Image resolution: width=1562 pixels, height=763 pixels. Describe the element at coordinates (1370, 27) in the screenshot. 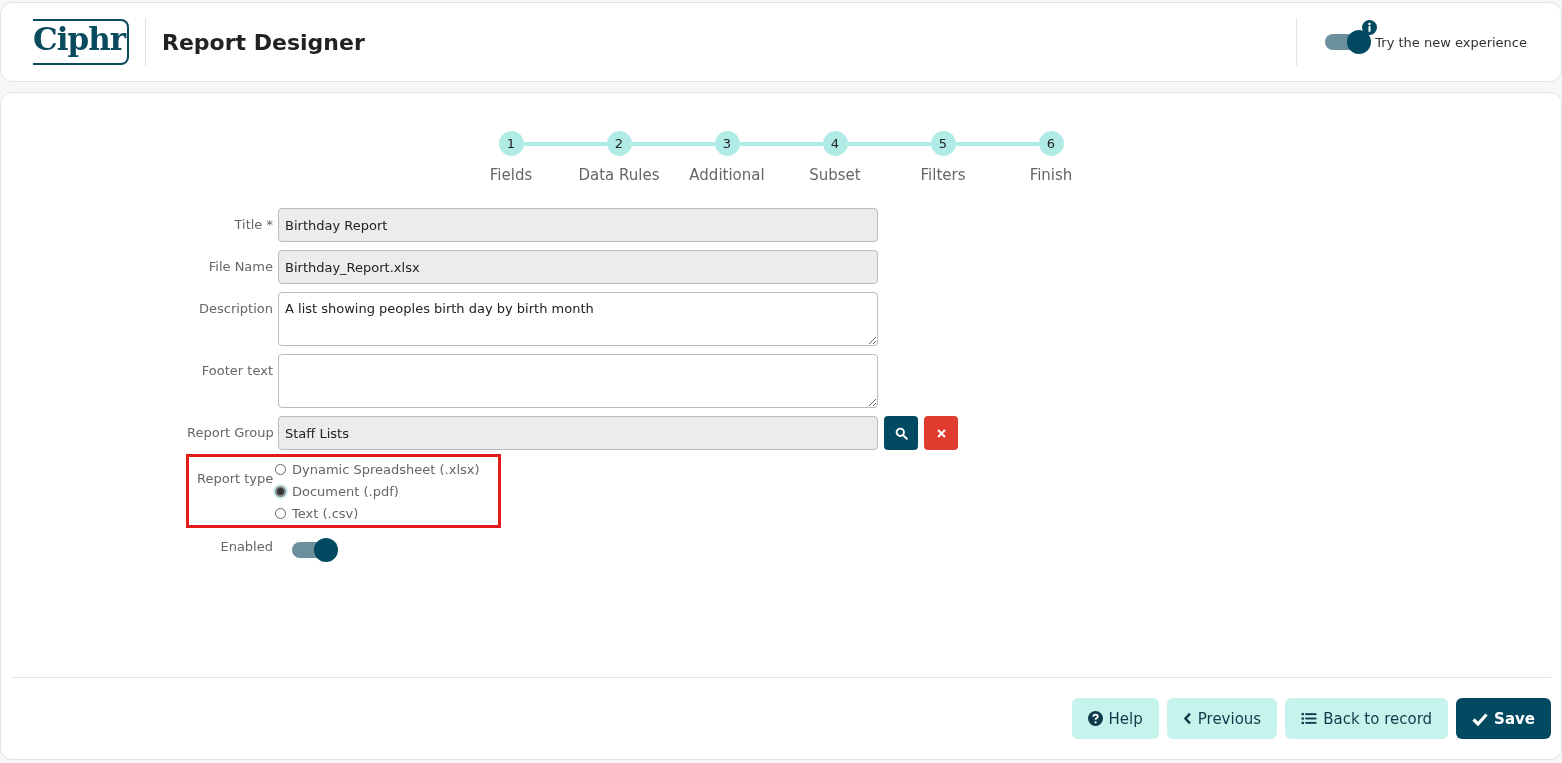

I see `info-icon` at that location.